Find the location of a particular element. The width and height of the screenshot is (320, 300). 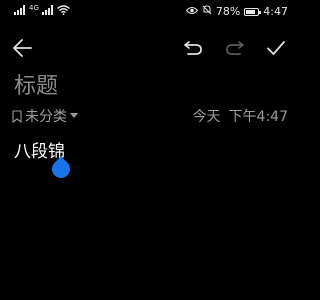

status-left-icons: 4G is located at coordinates (42, 11).